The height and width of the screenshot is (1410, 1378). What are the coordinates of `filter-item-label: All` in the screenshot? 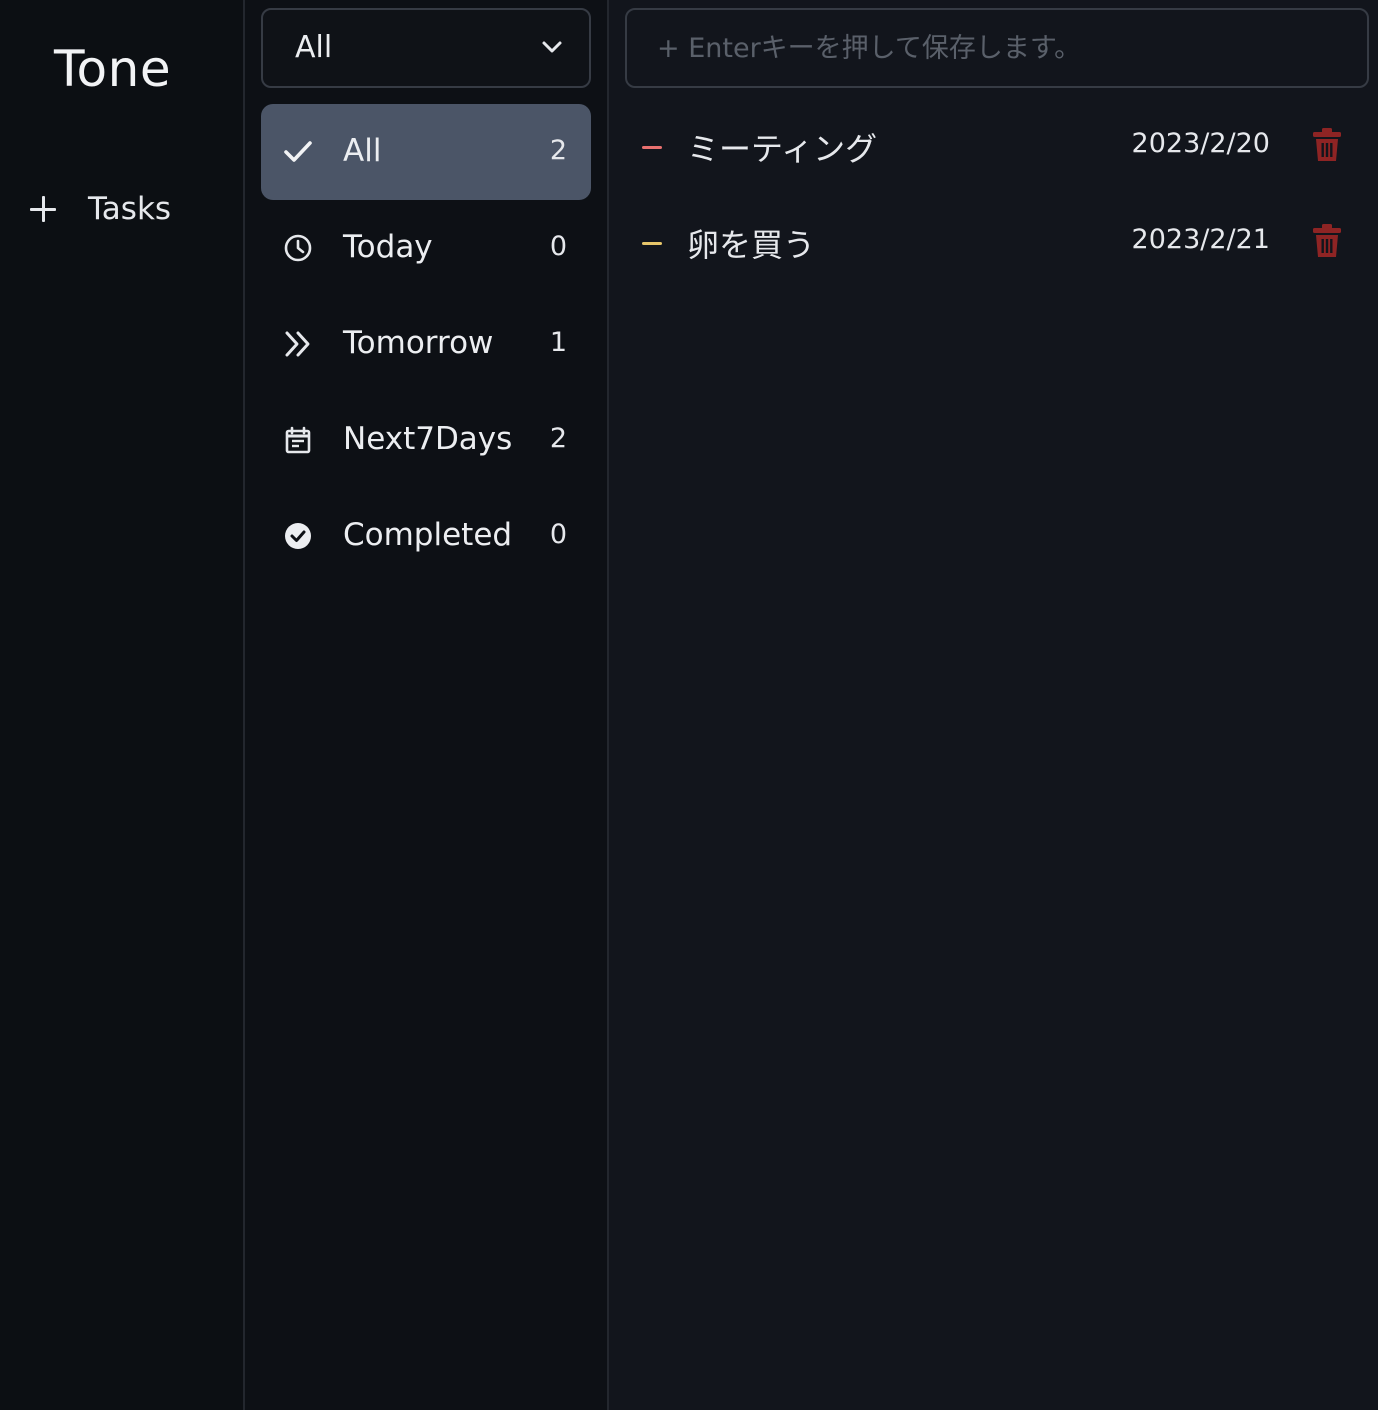 It's located at (362, 151).